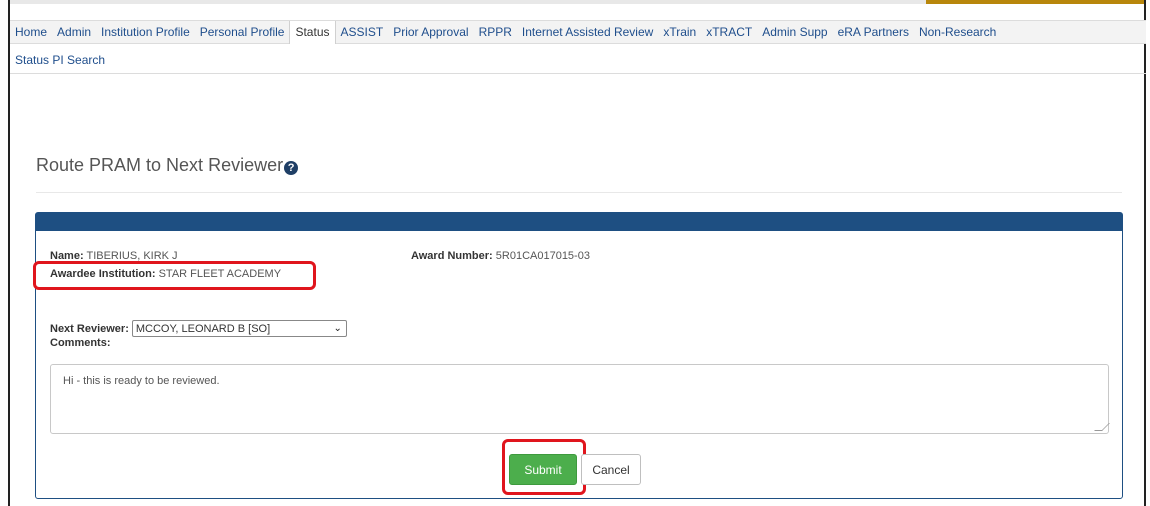 This screenshot has width=1150, height=506. What do you see at coordinates (957, 32) in the screenshot?
I see `tab-non-research: Non-Research` at bounding box center [957, 32].